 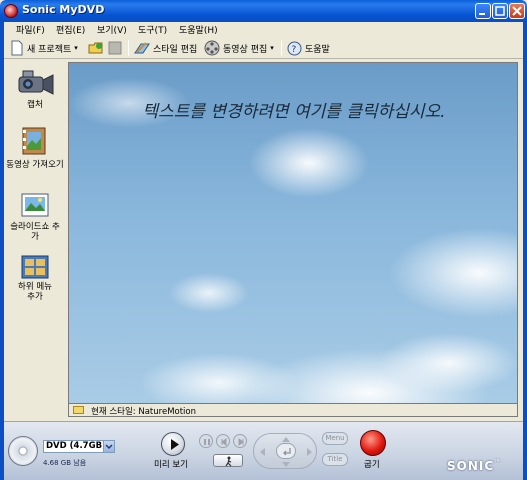 I want to click on toolbar: 새 프로젝트 ▾ 스타일 편집 동영상 편집 ▾ ? 도움말, so click(x=263, y=48).